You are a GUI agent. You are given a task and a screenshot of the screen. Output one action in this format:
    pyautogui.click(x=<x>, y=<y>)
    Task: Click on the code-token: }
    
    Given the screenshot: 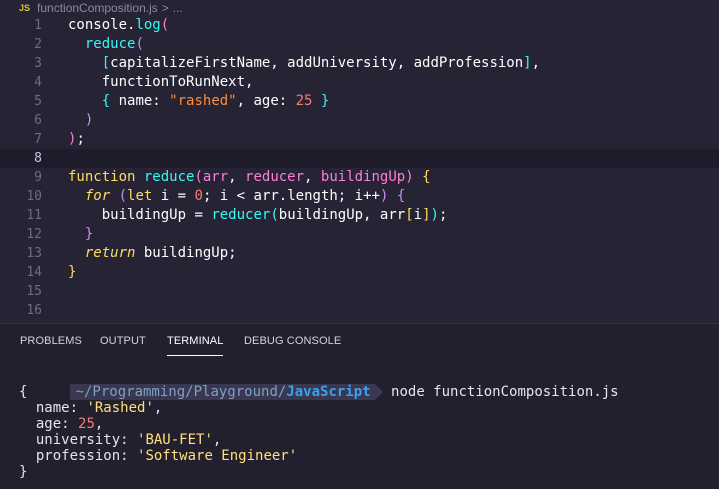 What is the action you would take?
    pyautogui.click(x=72, y=272)
    